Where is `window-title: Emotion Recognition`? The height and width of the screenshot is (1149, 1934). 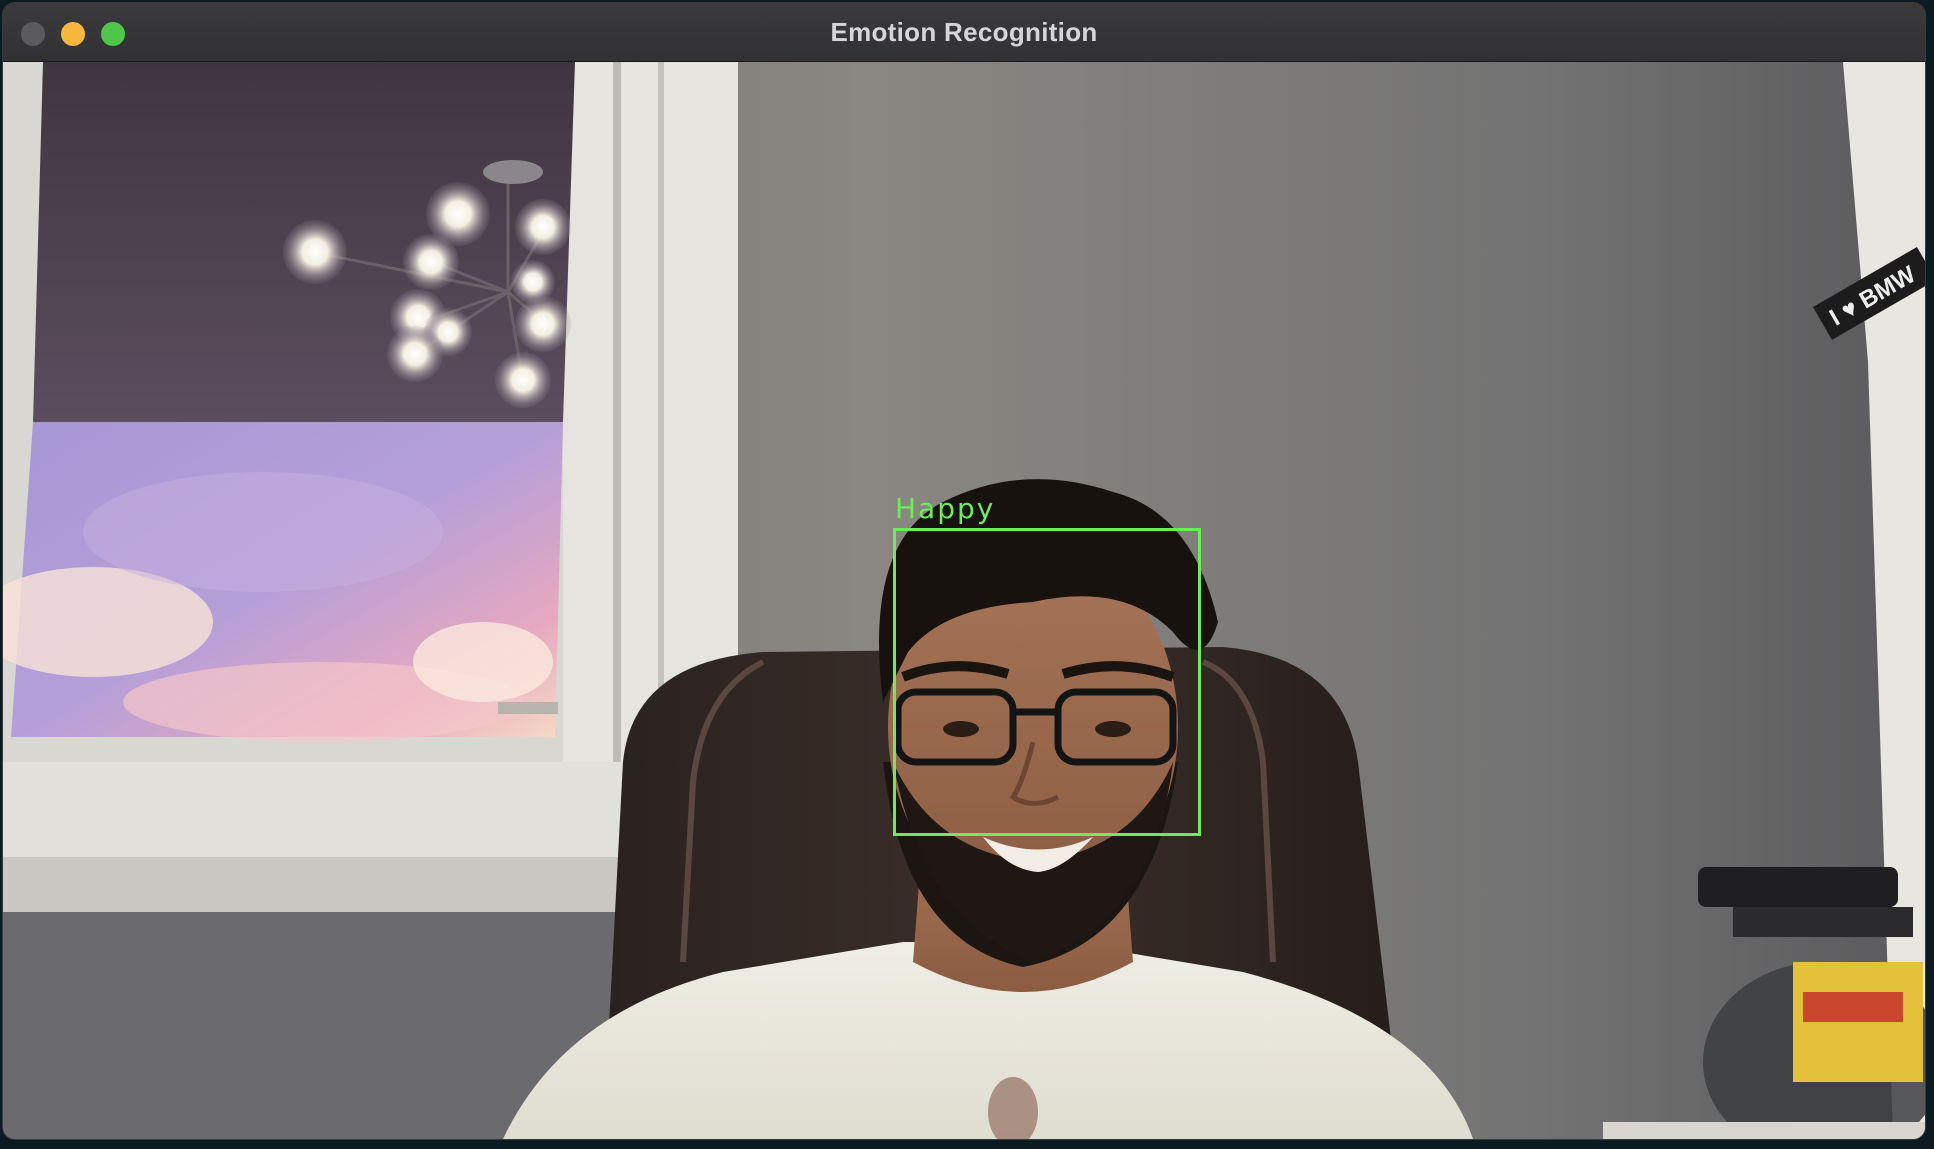
window-title: Emotion Recognition is located at coordinates (964, 32).